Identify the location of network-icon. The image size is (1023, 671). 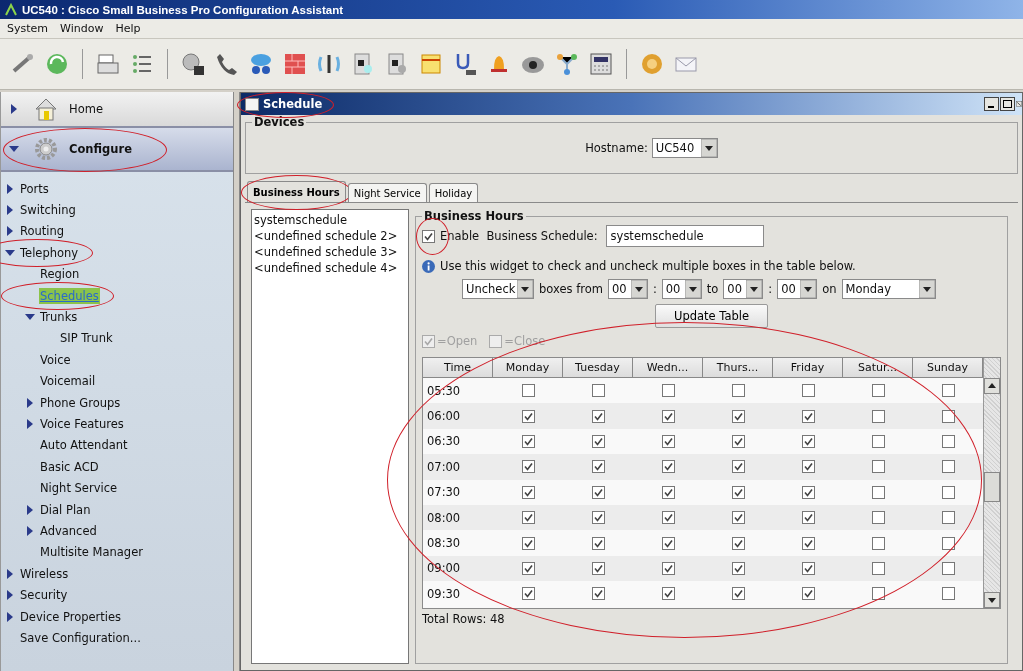
(567, 64).